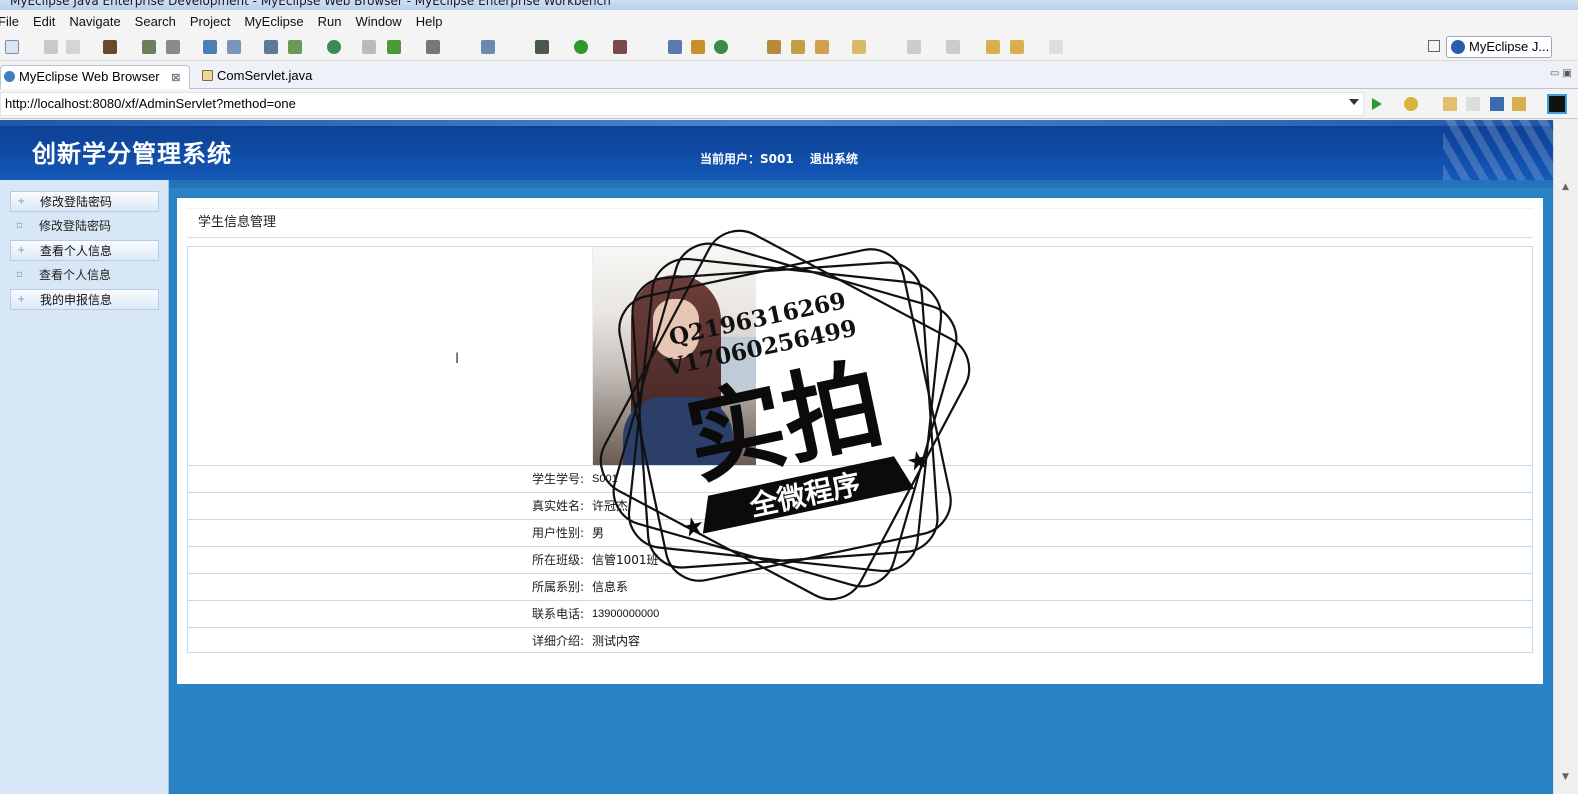  I want to click on open-task-icon, so click(798, 47).